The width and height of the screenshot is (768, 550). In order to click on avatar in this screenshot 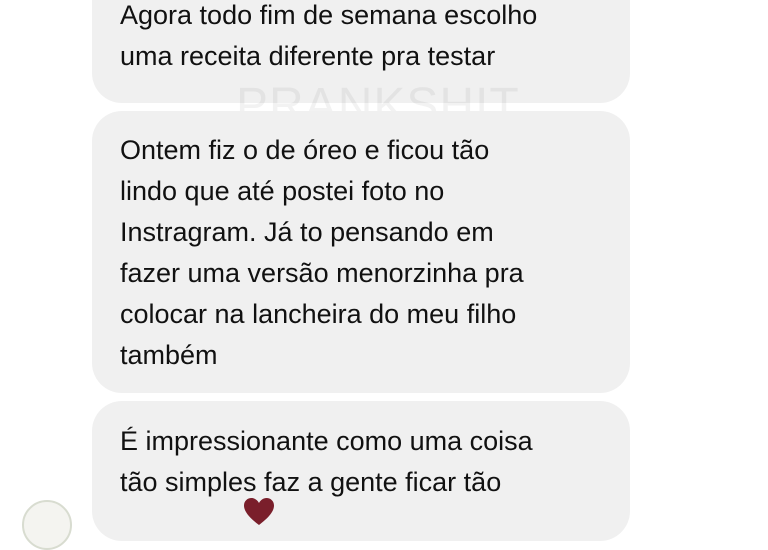, I will do `click(47, 525)`.